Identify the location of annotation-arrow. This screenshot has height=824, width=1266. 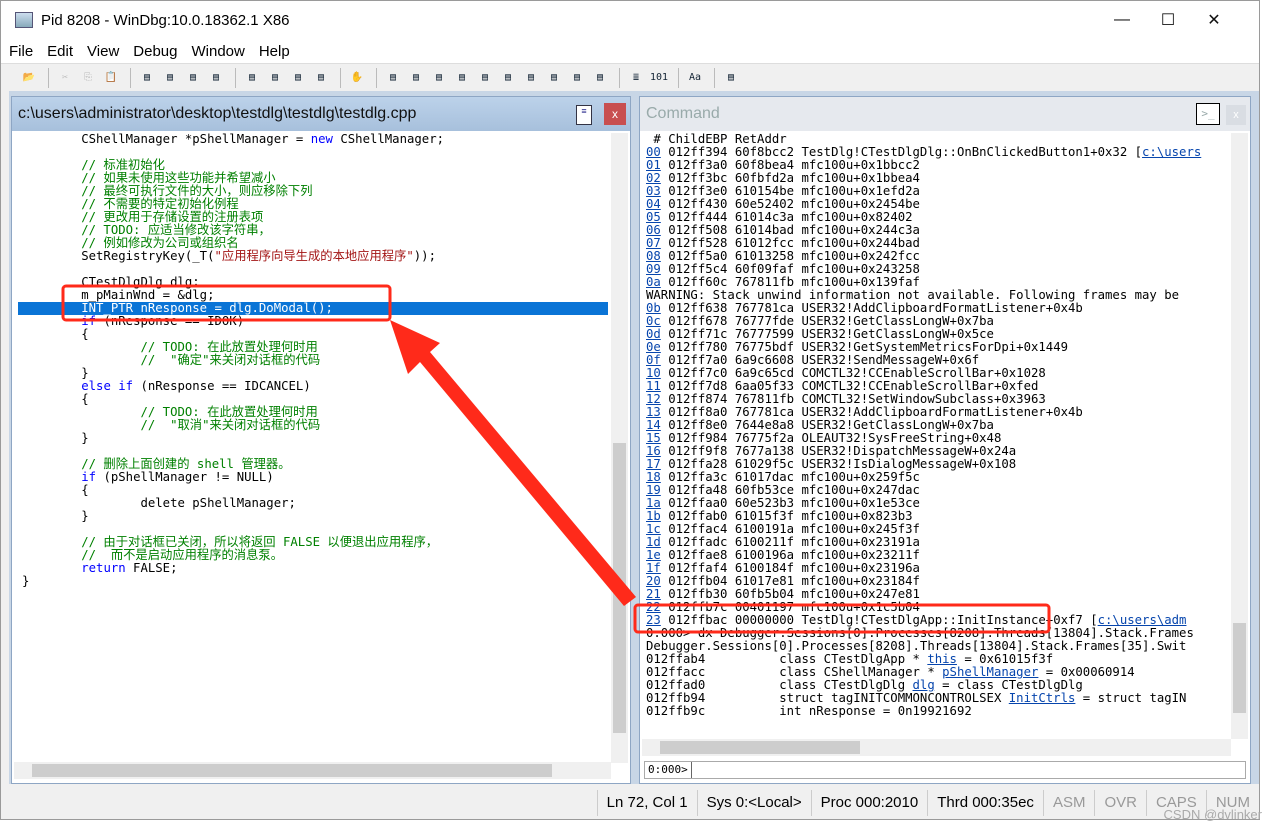
(513, 463).